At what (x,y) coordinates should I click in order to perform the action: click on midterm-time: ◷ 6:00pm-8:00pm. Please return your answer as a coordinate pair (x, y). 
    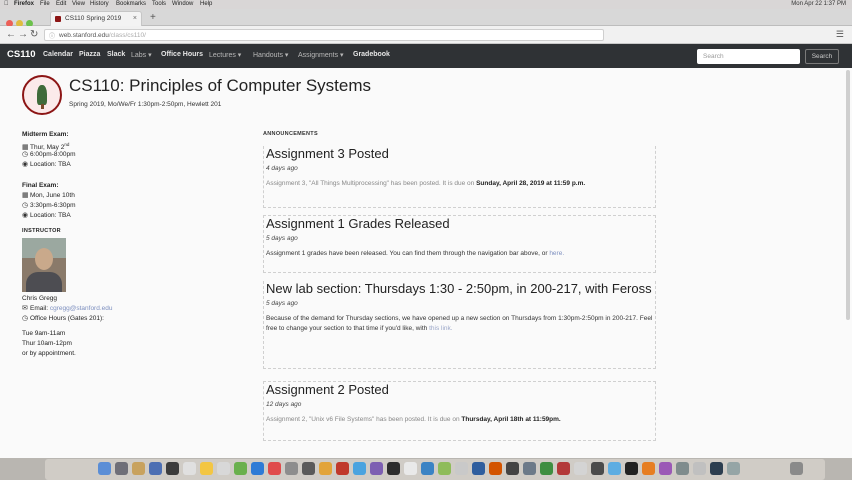
    Looking at the image, I should click on (49, 154).